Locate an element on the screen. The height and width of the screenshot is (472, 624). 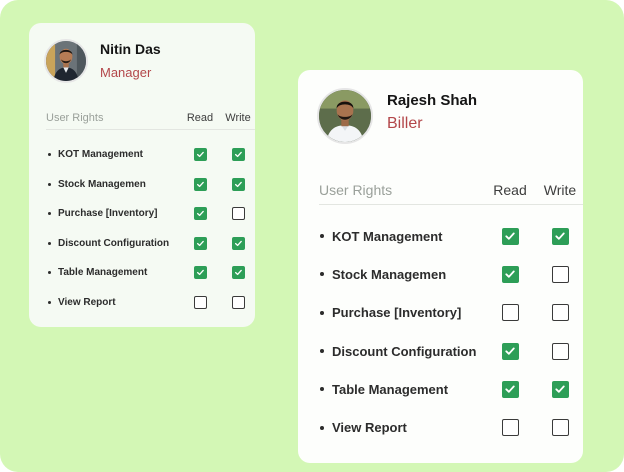
permission-row: View Report is located at coordinates (451, 427).